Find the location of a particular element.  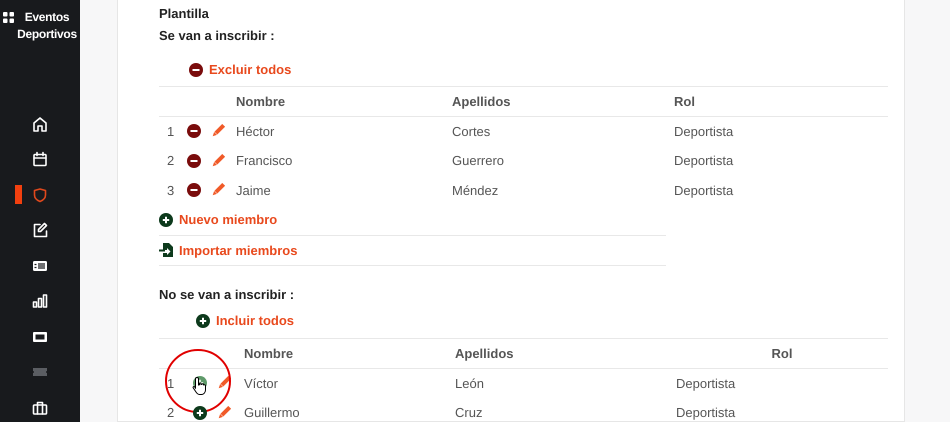

shield-icon is located at coordinates (40, 194).